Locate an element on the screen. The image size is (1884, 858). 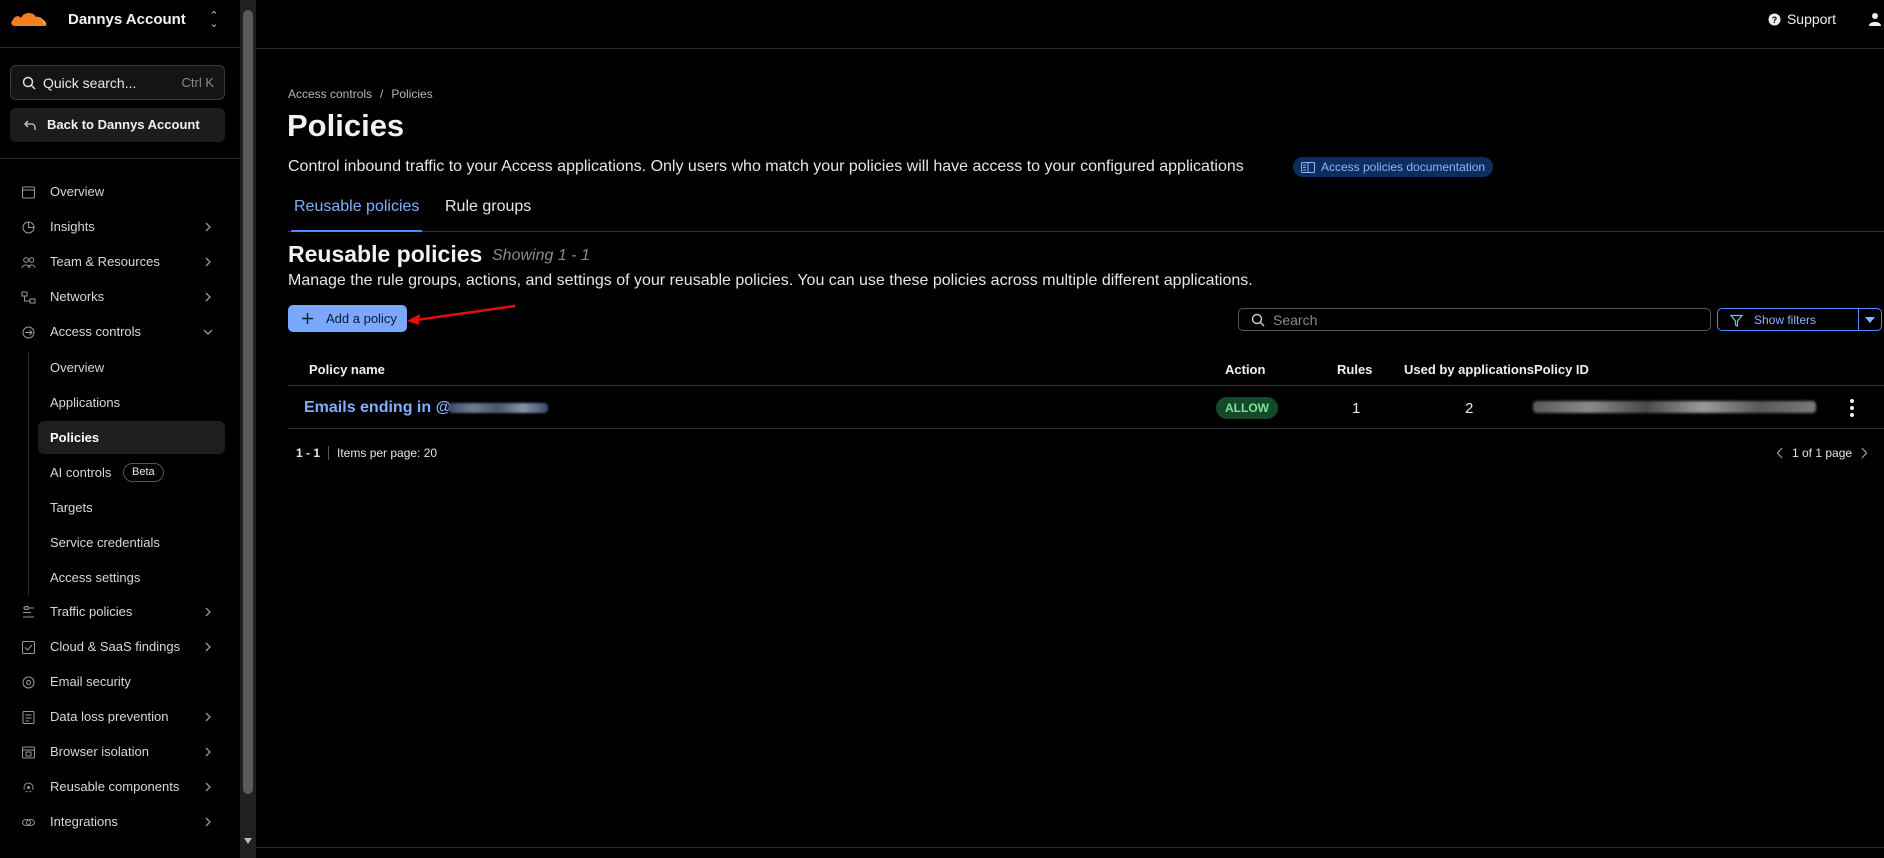
sidebar-subitem-access-settings: Access settings is located at coordinates (131, 577).